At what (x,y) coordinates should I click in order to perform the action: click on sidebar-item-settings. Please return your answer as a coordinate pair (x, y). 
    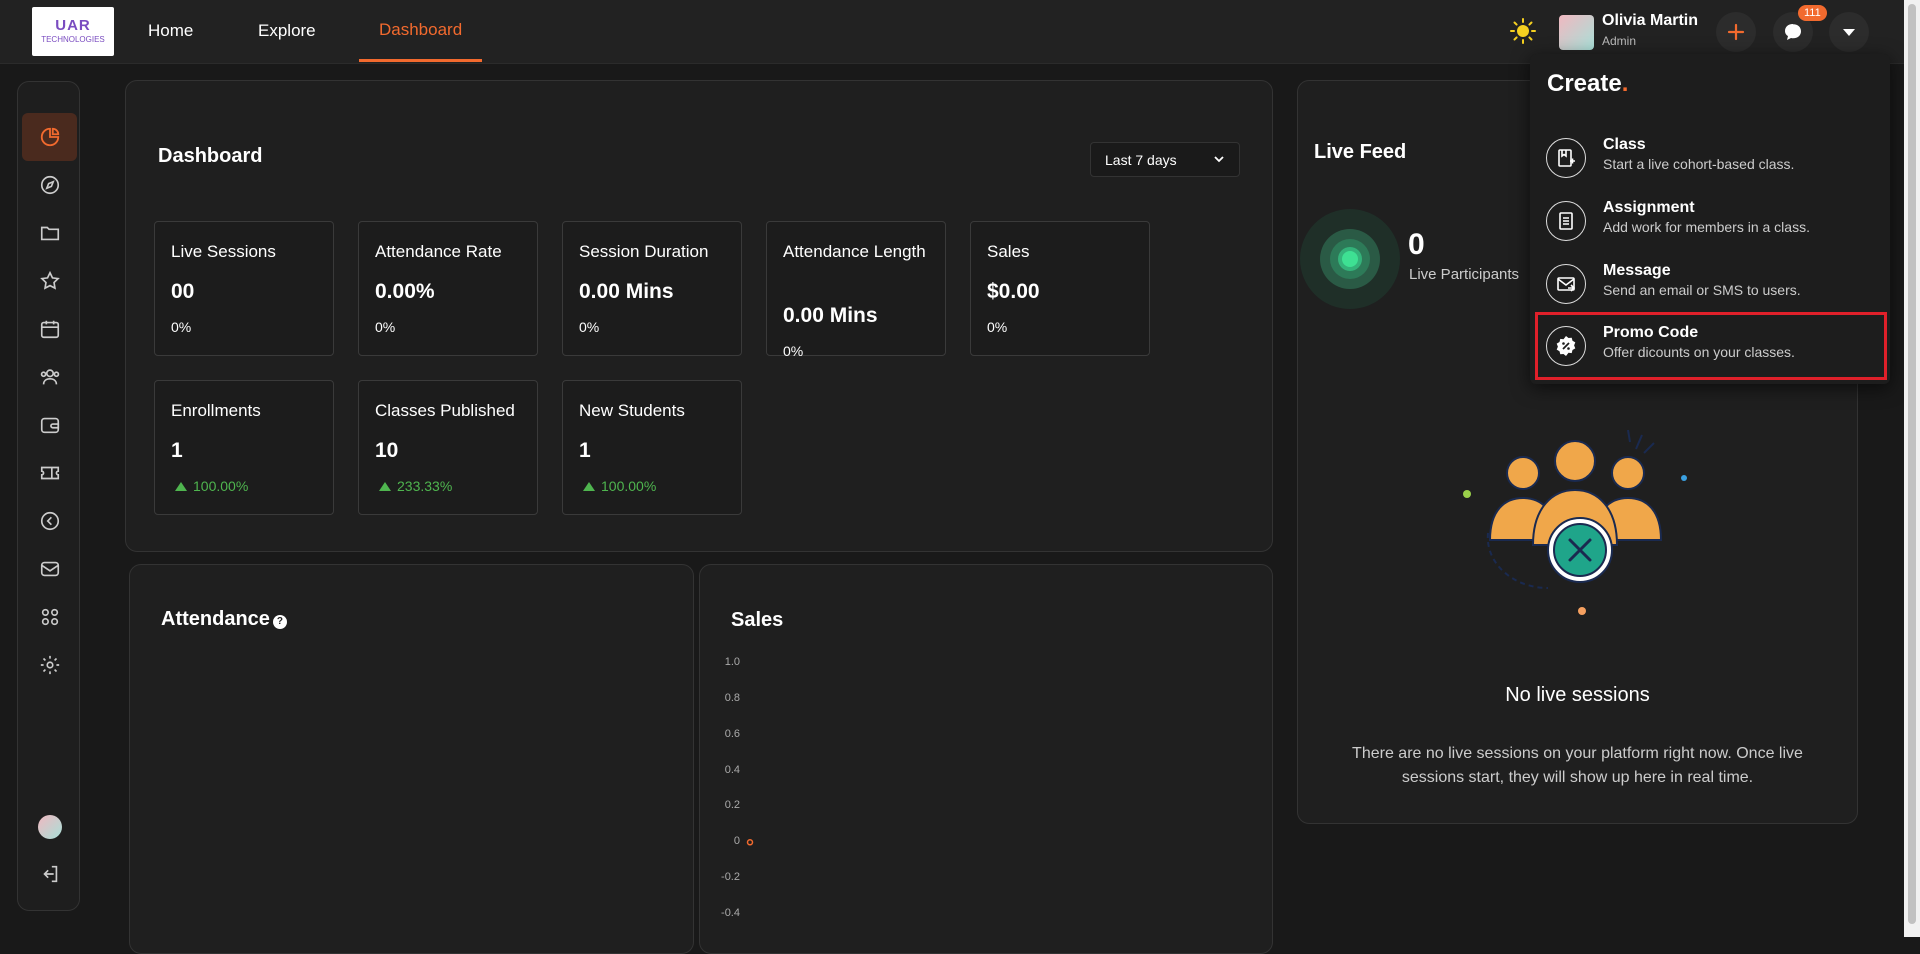
    Looking at the image, I should click on (49, 665).